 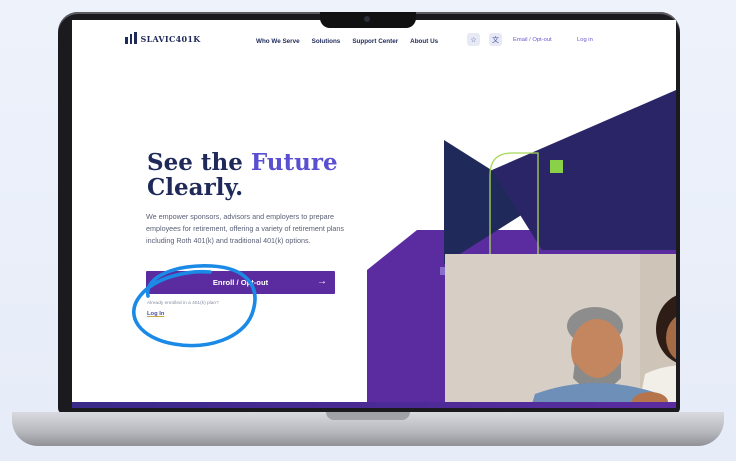 I want to click on enrolled-note: Already enrolled in a 401(k) plan?, so click(x=183, y=303).